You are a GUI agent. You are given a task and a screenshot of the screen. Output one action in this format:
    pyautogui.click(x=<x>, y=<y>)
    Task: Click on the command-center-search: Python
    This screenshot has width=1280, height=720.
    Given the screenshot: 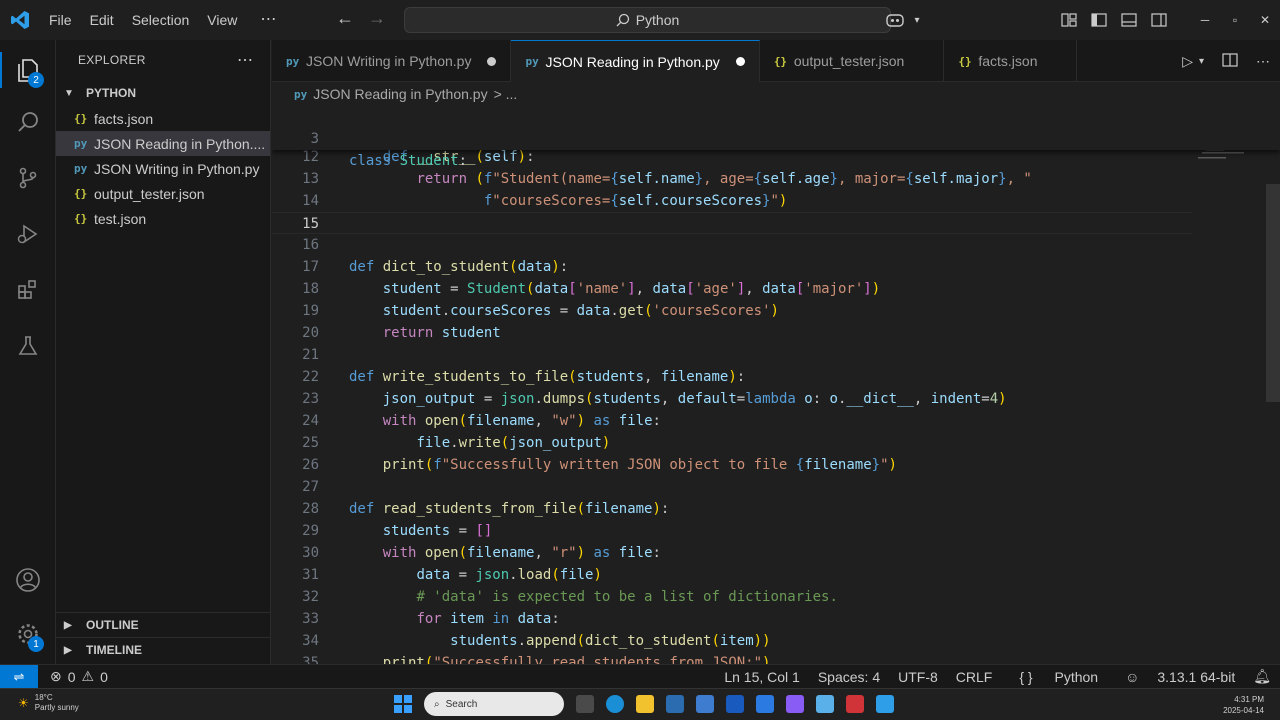 What is the action you would take?
    pyautogui.click(x=647, y=20)
    